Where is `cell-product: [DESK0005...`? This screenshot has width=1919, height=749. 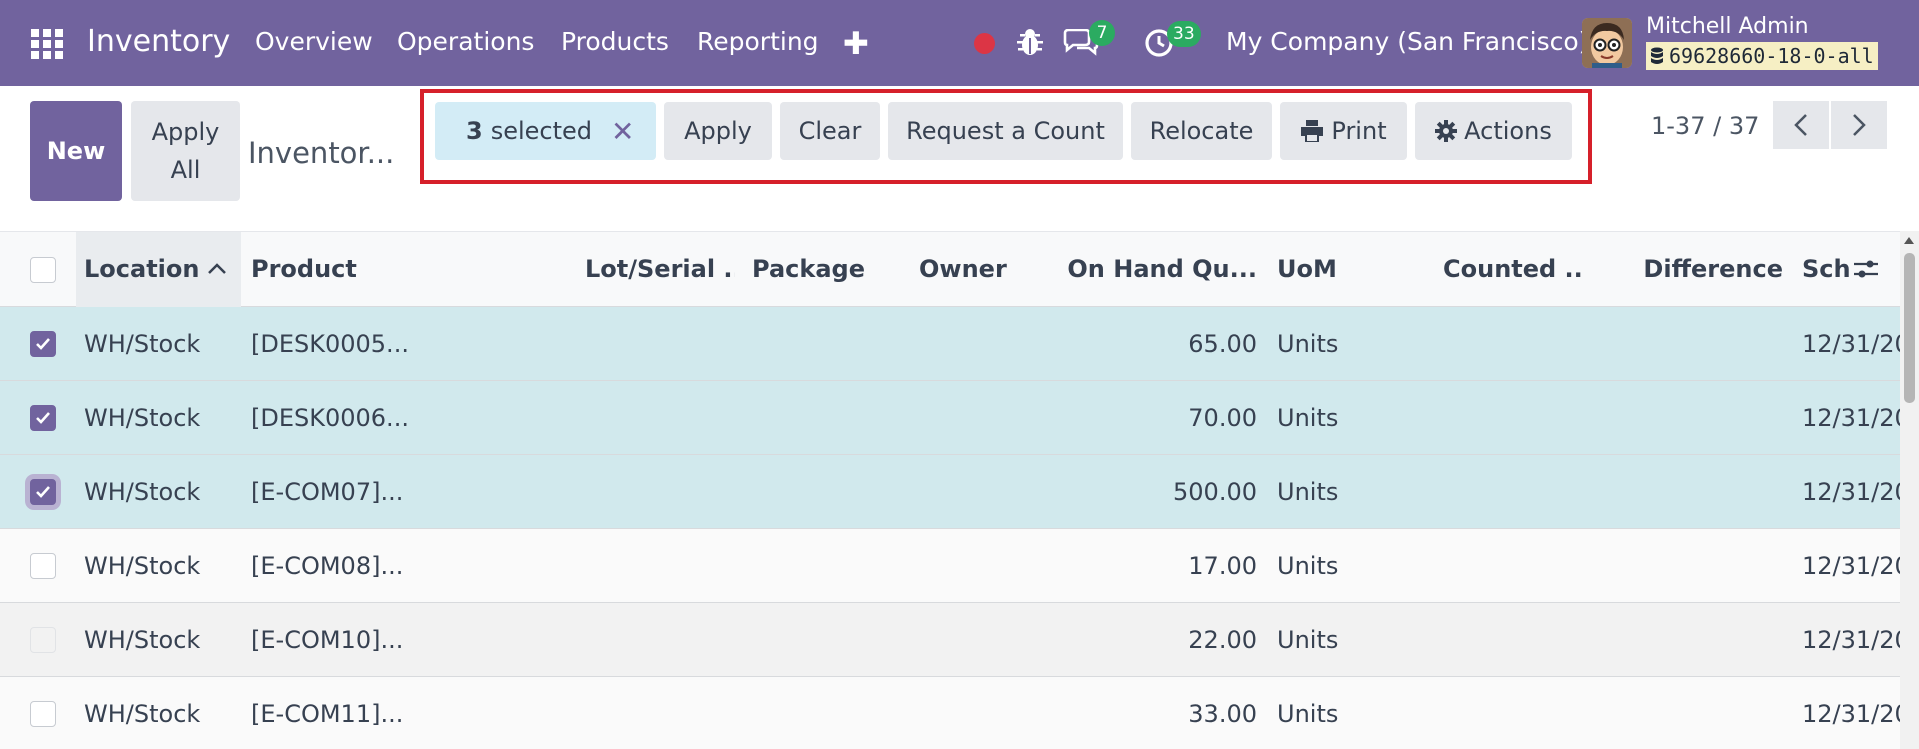
cell-product: [DESK0005... is located at coordinates (330, 343).